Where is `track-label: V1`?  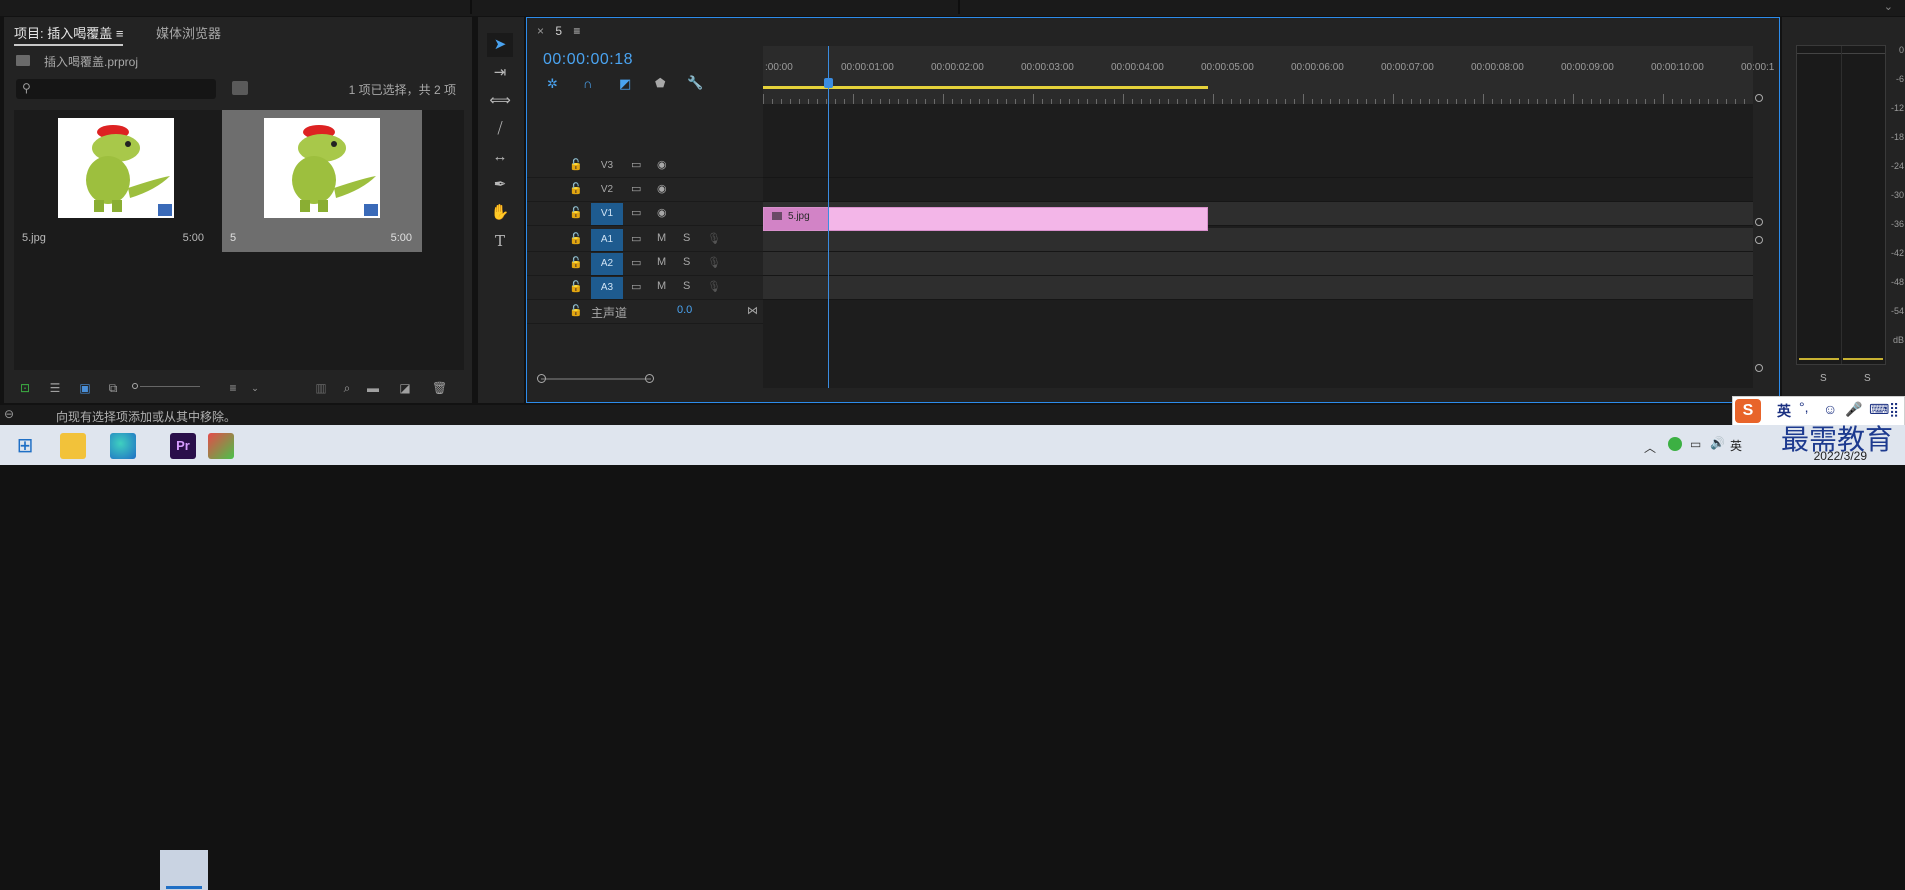 track-label: V1 is located at coordinates (607, 214).